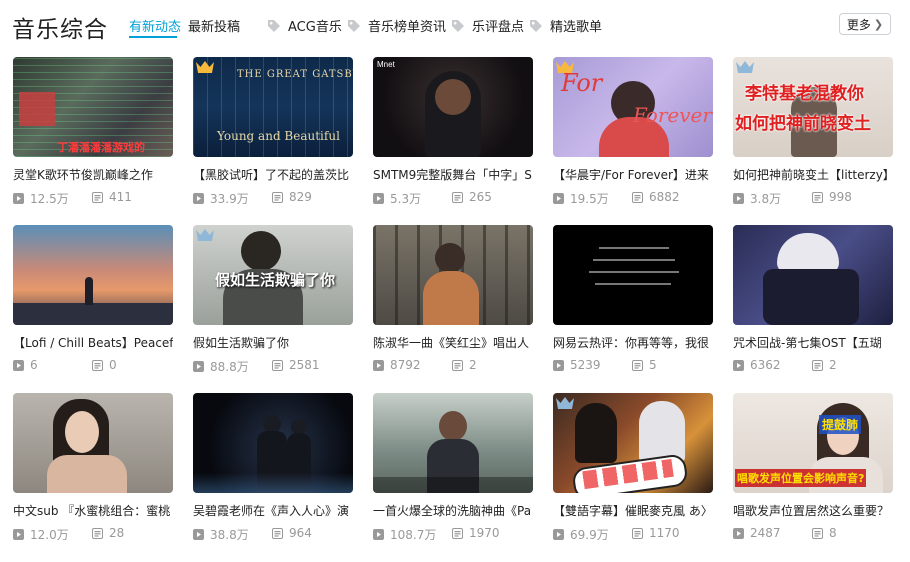 This screenshot has height=562, width=910. Describe the element at coordinates (405, 365) in the screenshot. I see `play-count-value: 8792` at that location.